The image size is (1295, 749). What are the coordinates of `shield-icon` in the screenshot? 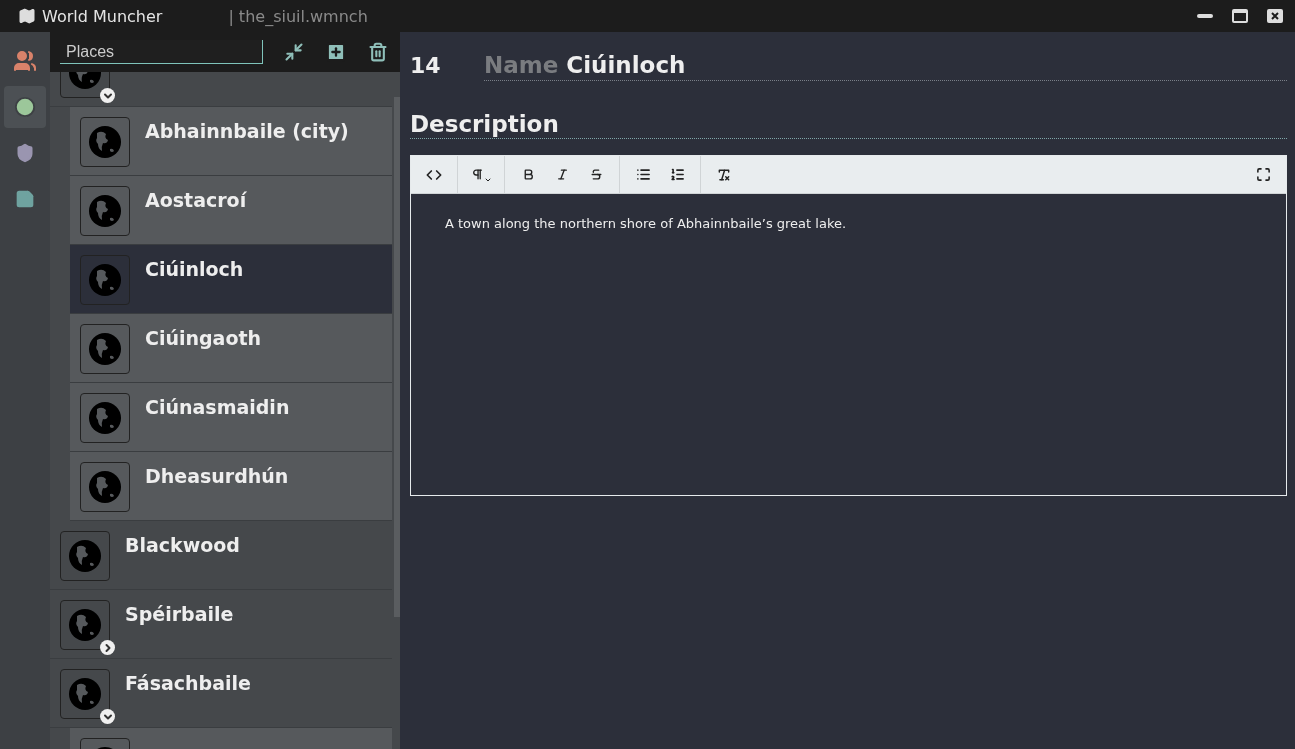 It's located at (25, 153).